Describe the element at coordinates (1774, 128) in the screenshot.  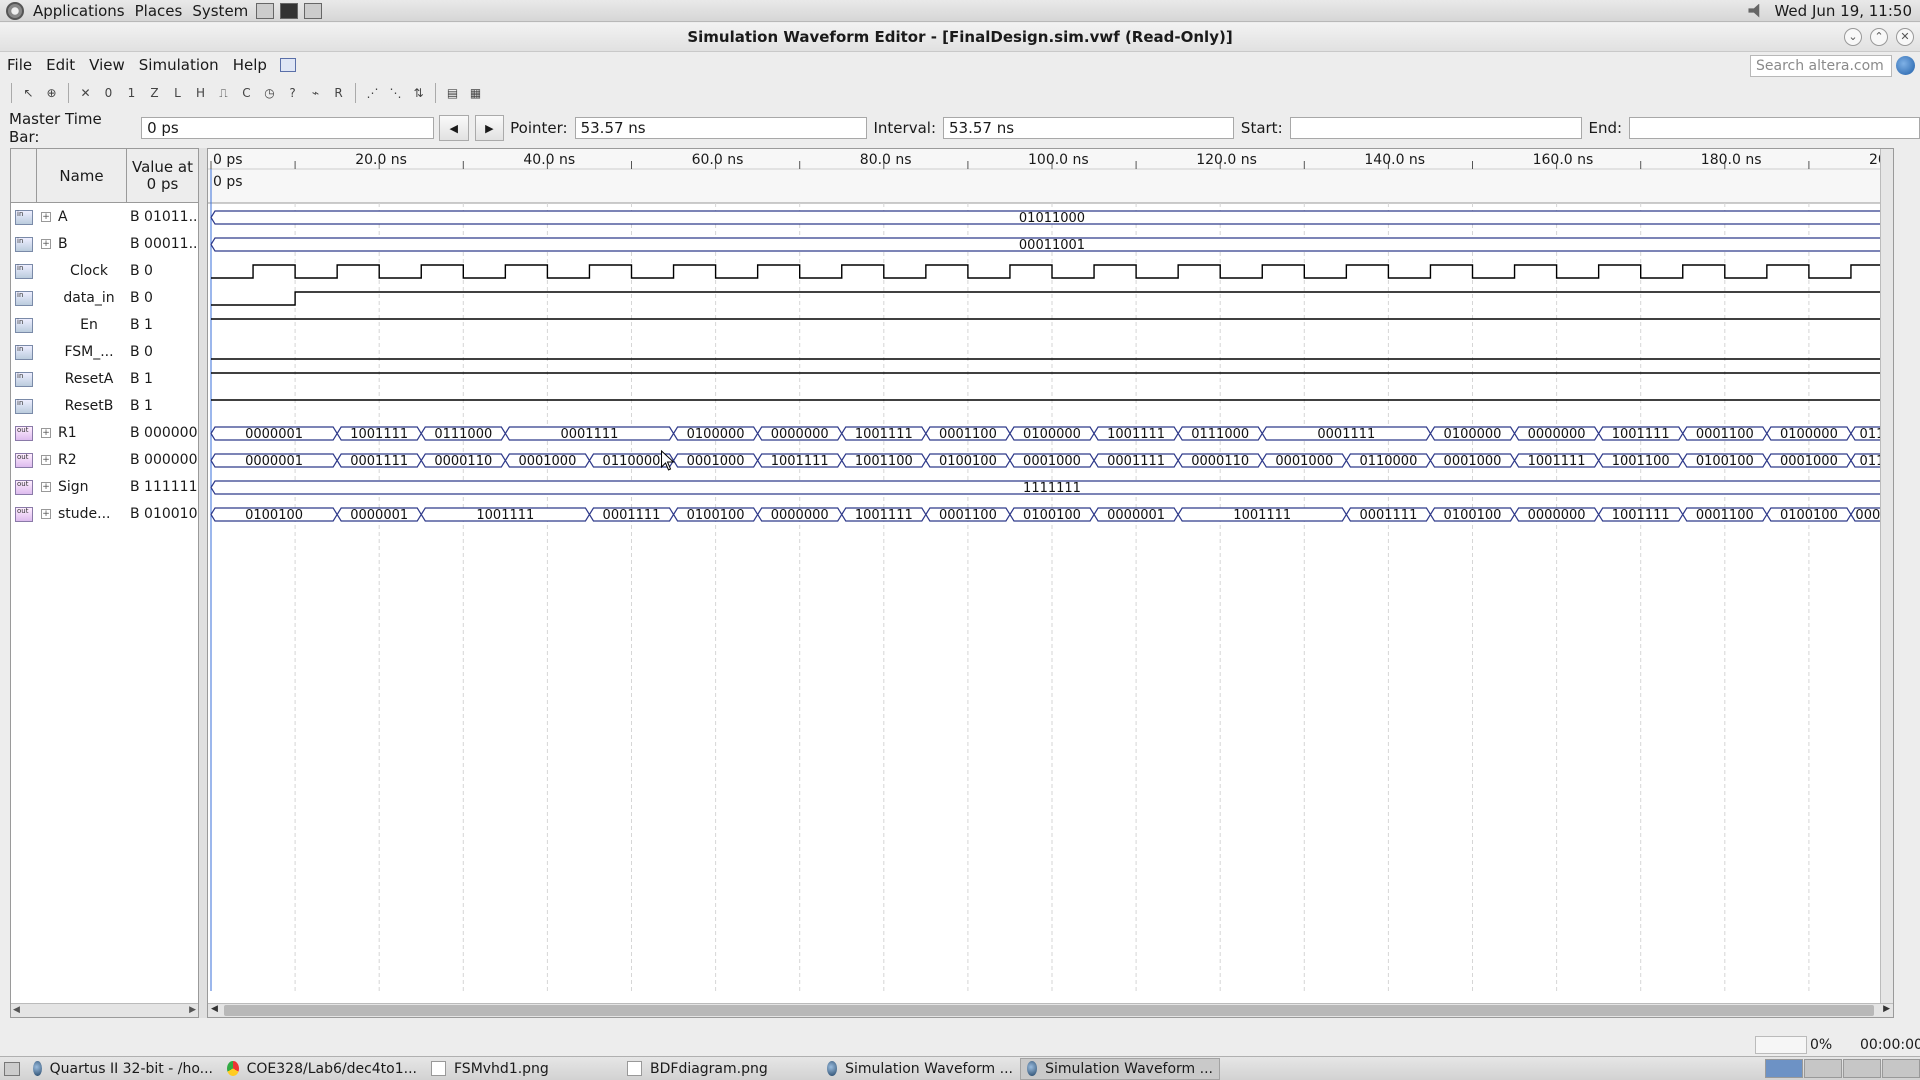
I see `end-field` at that location.